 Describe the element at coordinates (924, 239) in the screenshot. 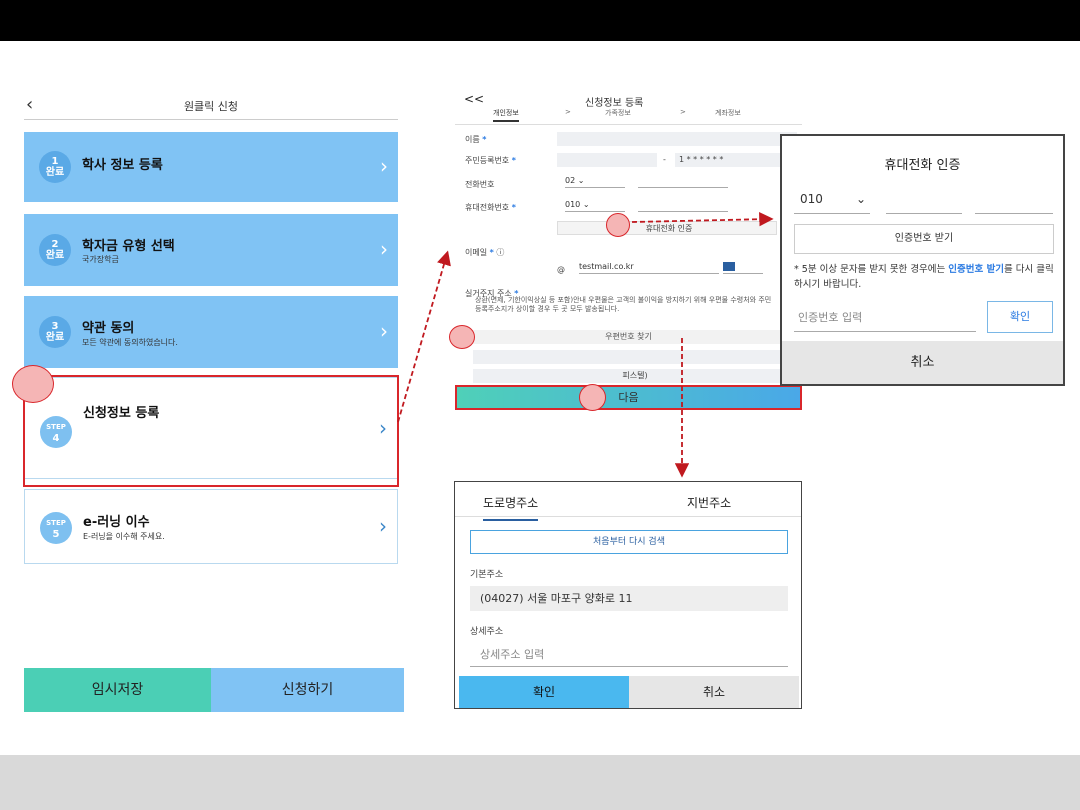

I see `get-code-button: 인증번호 받기` at that location.